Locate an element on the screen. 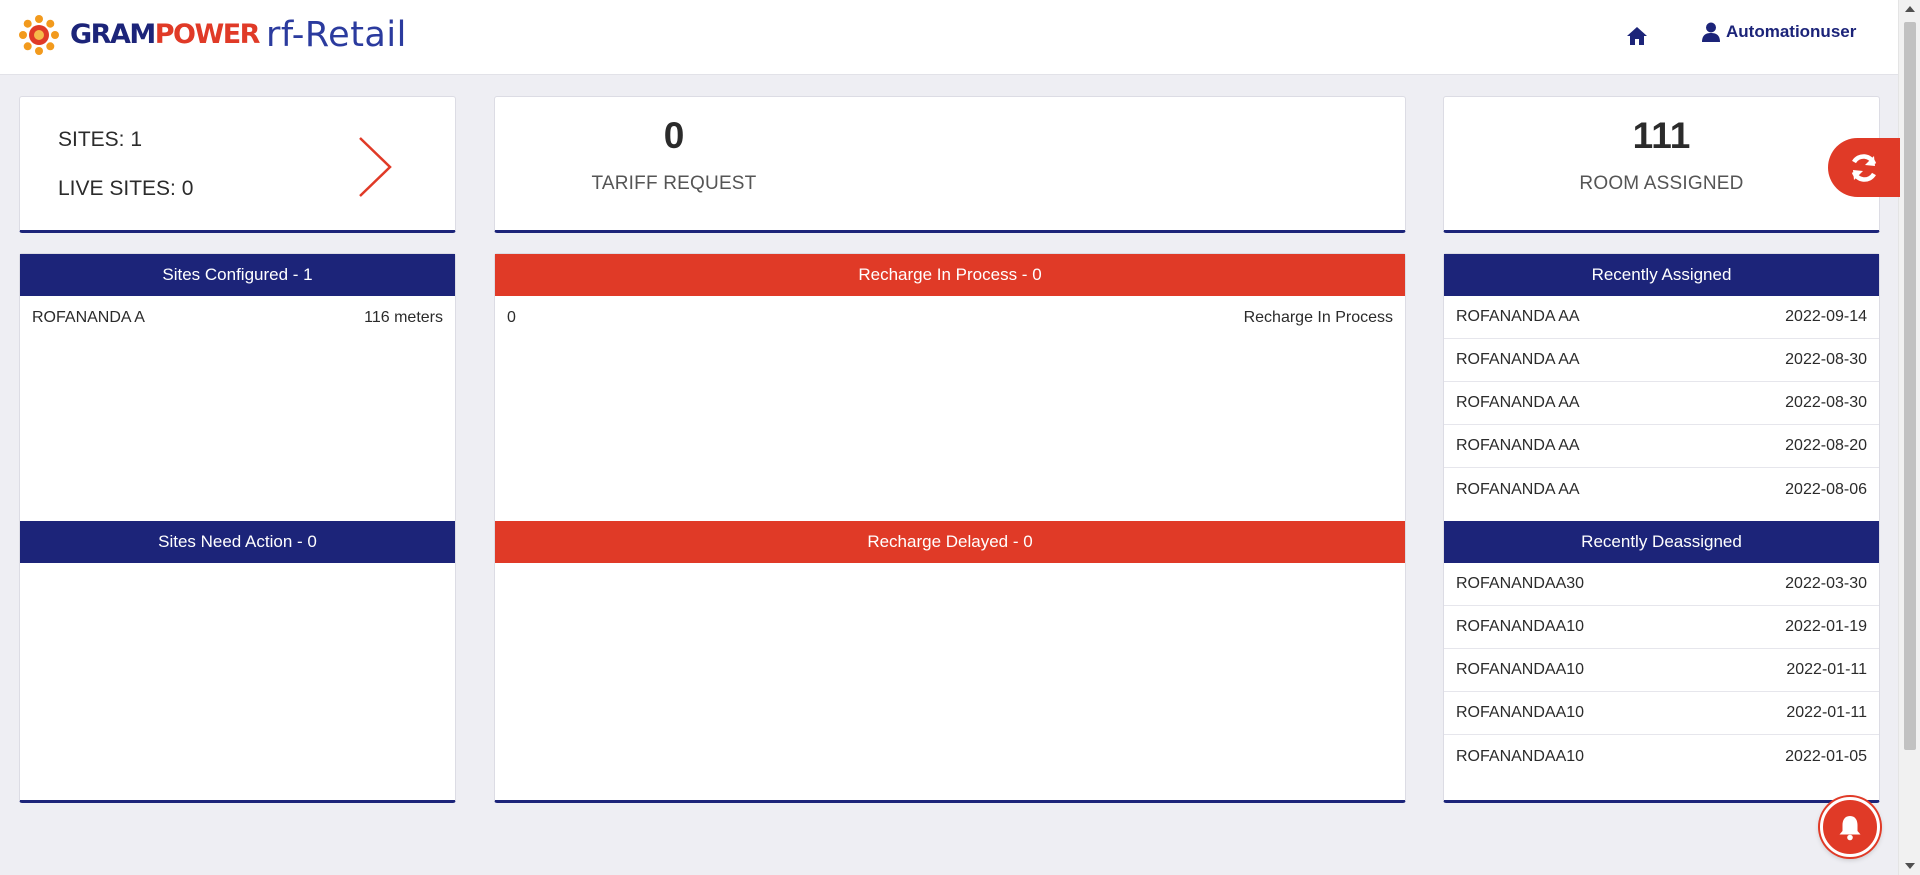 The height and width of the screenshot is (875, 1920). chevron-right-icon is located at coordinates (376, 167).